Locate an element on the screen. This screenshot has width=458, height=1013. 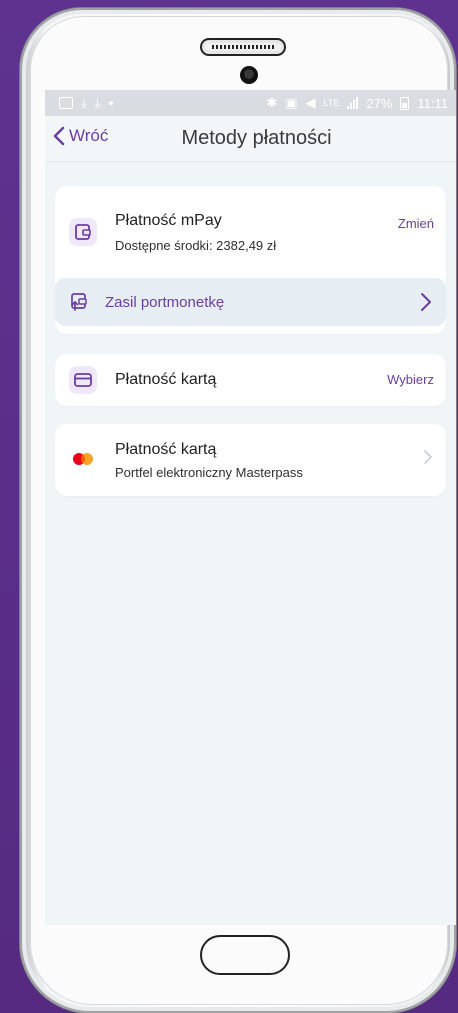
navigation-bar: Wróć Metody płatności is located at coordinates (250, 139).